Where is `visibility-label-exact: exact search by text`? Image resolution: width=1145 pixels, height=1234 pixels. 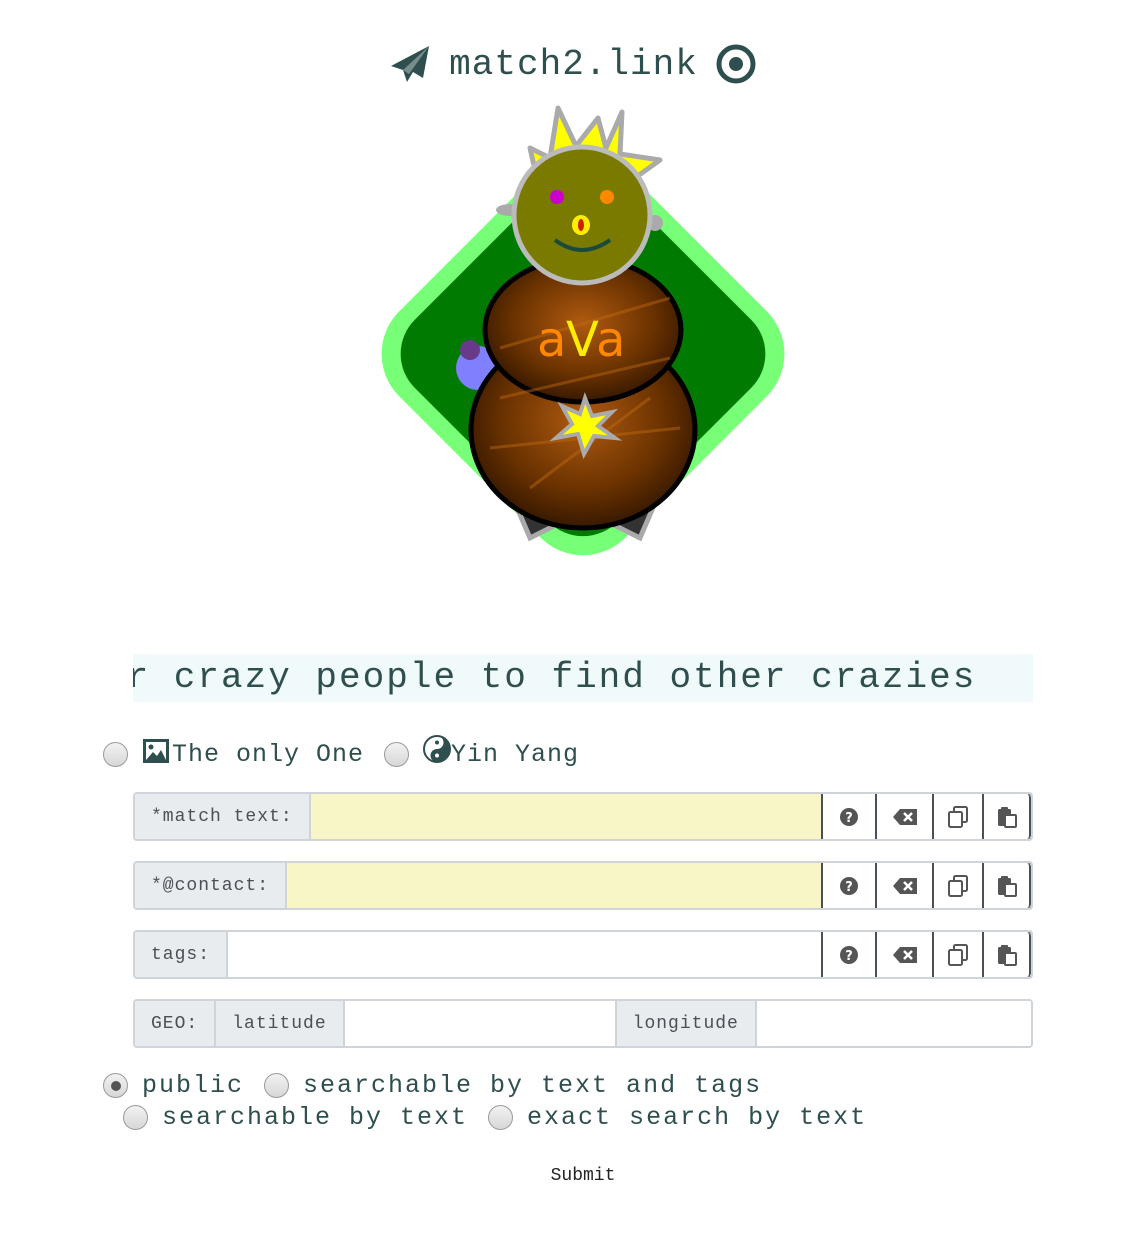
visibility-label-exact: exact search by text is located at coordinates (697, 1117).